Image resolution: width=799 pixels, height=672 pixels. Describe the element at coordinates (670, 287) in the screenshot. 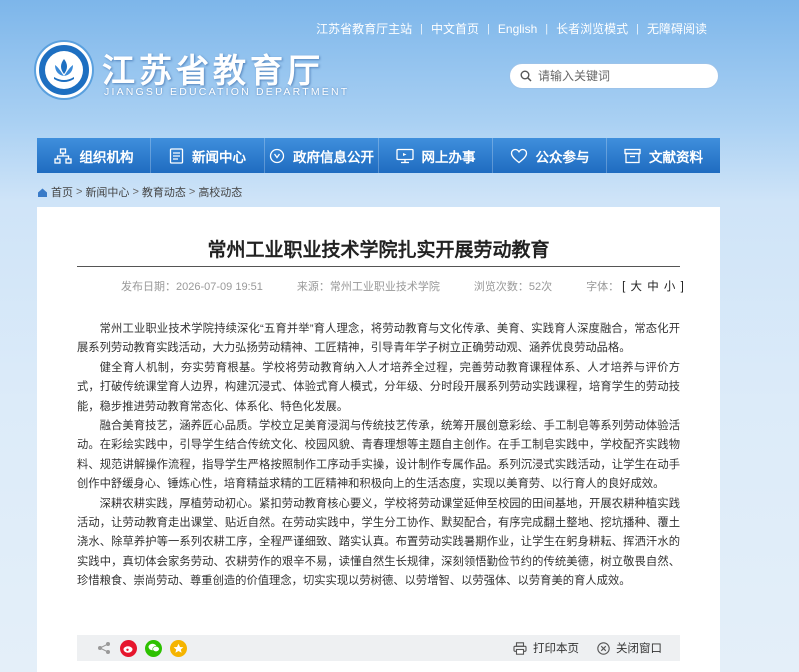

I see `font-size-small: 小` at that location.